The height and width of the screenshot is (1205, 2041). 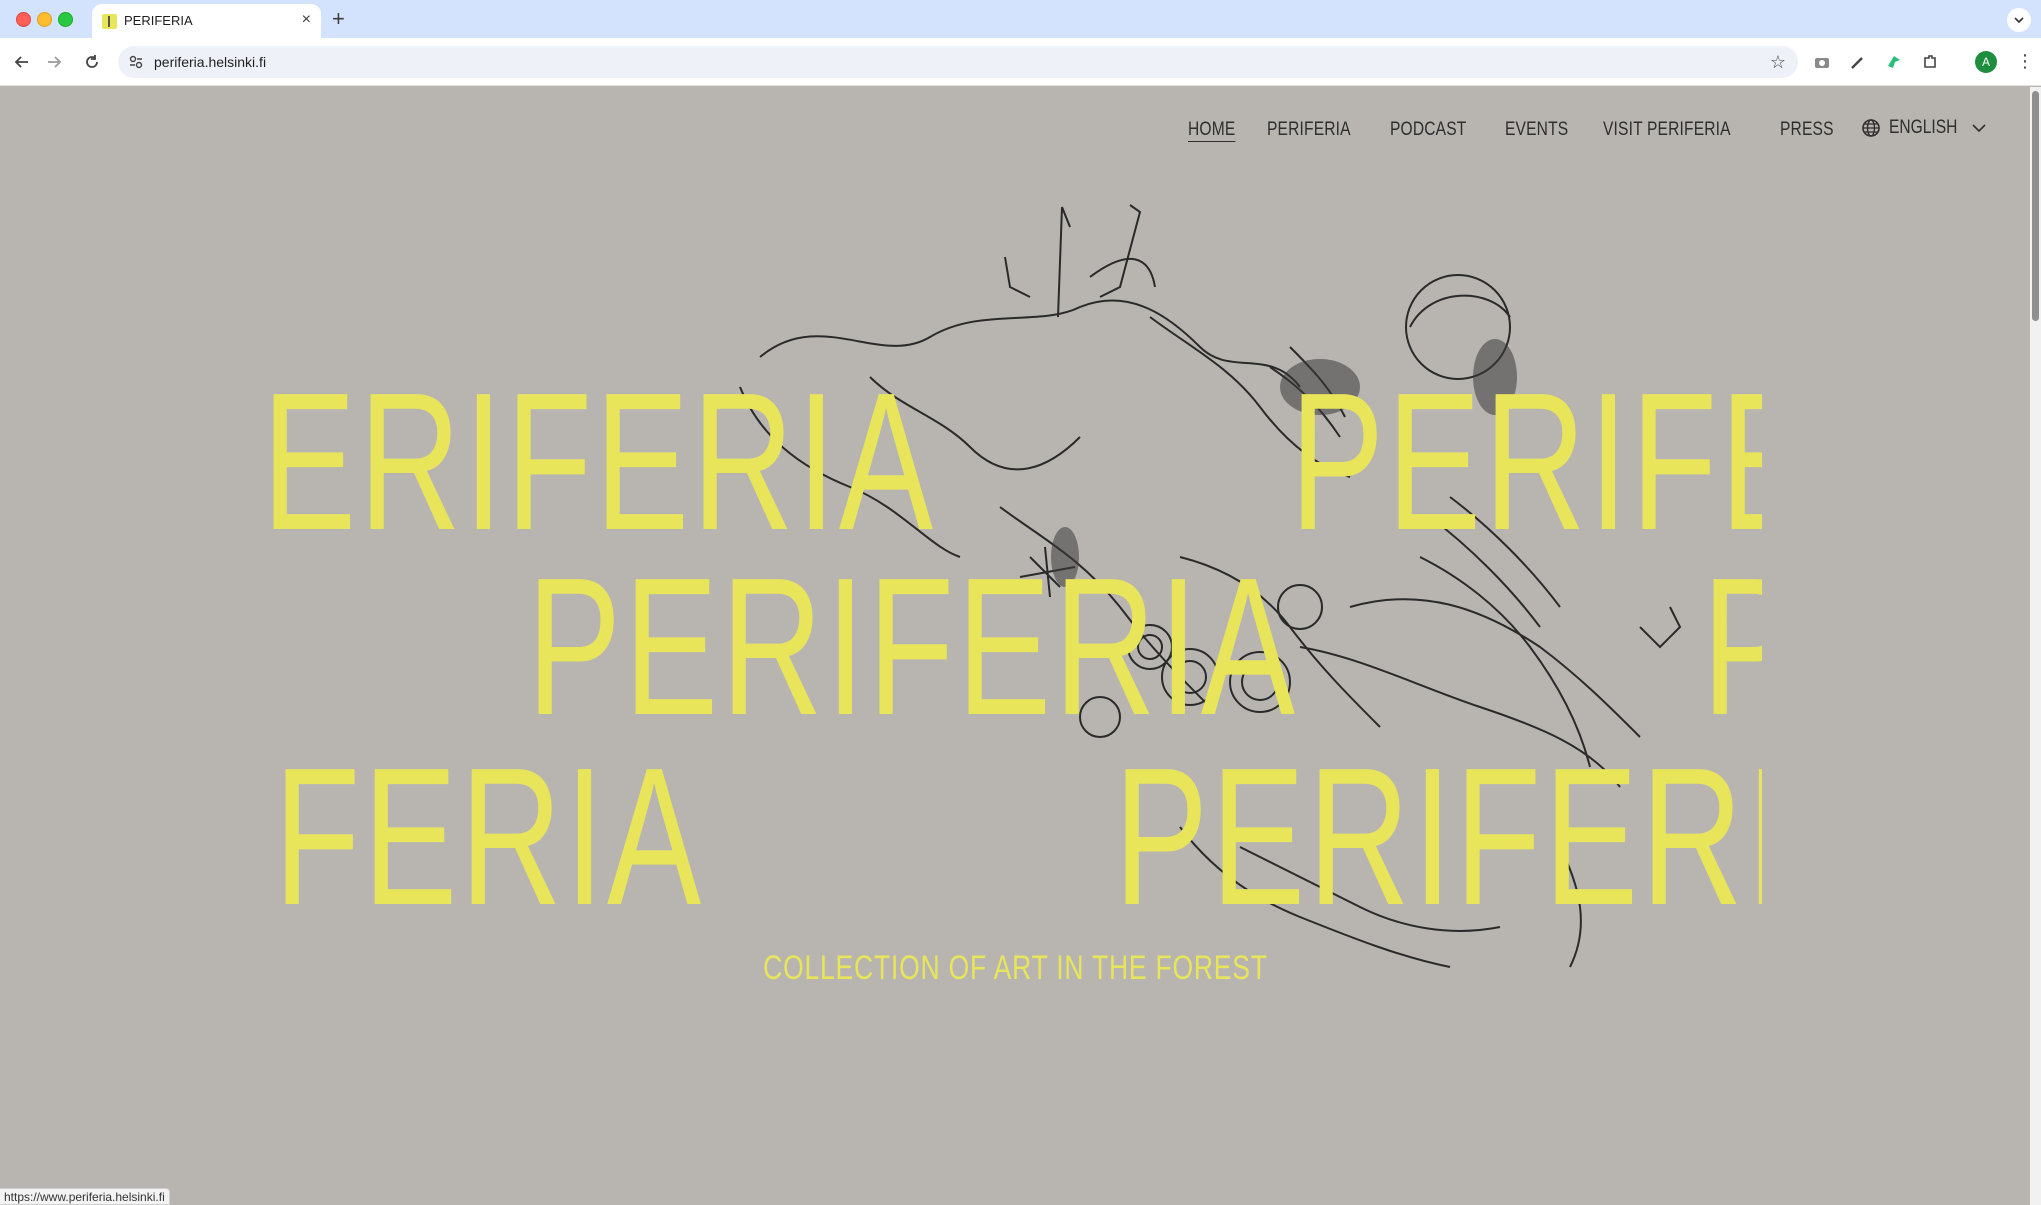 What do you see at coordinates (2025, 61) in the screenshot?
I see `browser-menu-icon: ⋮` at bounding box center [2025, 61].